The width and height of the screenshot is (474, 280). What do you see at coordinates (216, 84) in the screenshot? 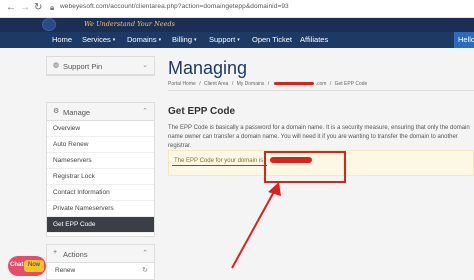
I see `breadcrumb-client-area: Client Area` at bounding box center [216, 84].